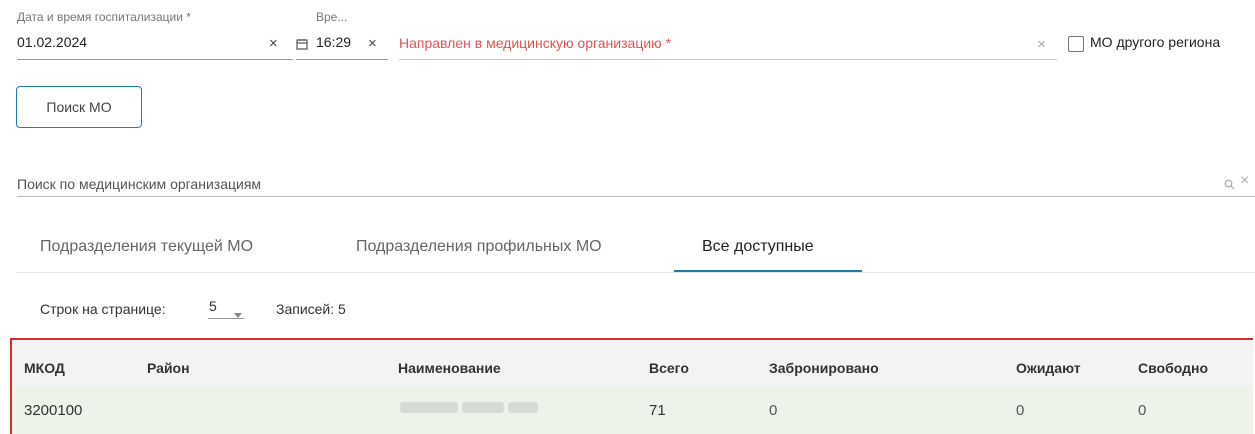  I want to click on org-search-clear-icon: ×, so click(1244, 181).